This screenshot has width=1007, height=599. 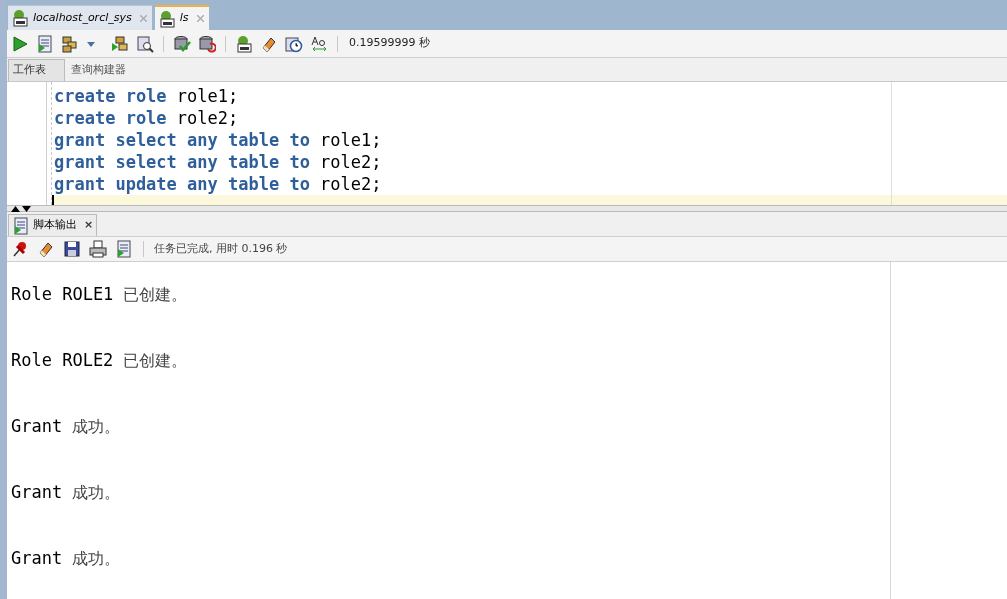 What do you see at coordinates (294, 43) in the screenshot?
I see `history-icon` at bounding box center [294, 43].